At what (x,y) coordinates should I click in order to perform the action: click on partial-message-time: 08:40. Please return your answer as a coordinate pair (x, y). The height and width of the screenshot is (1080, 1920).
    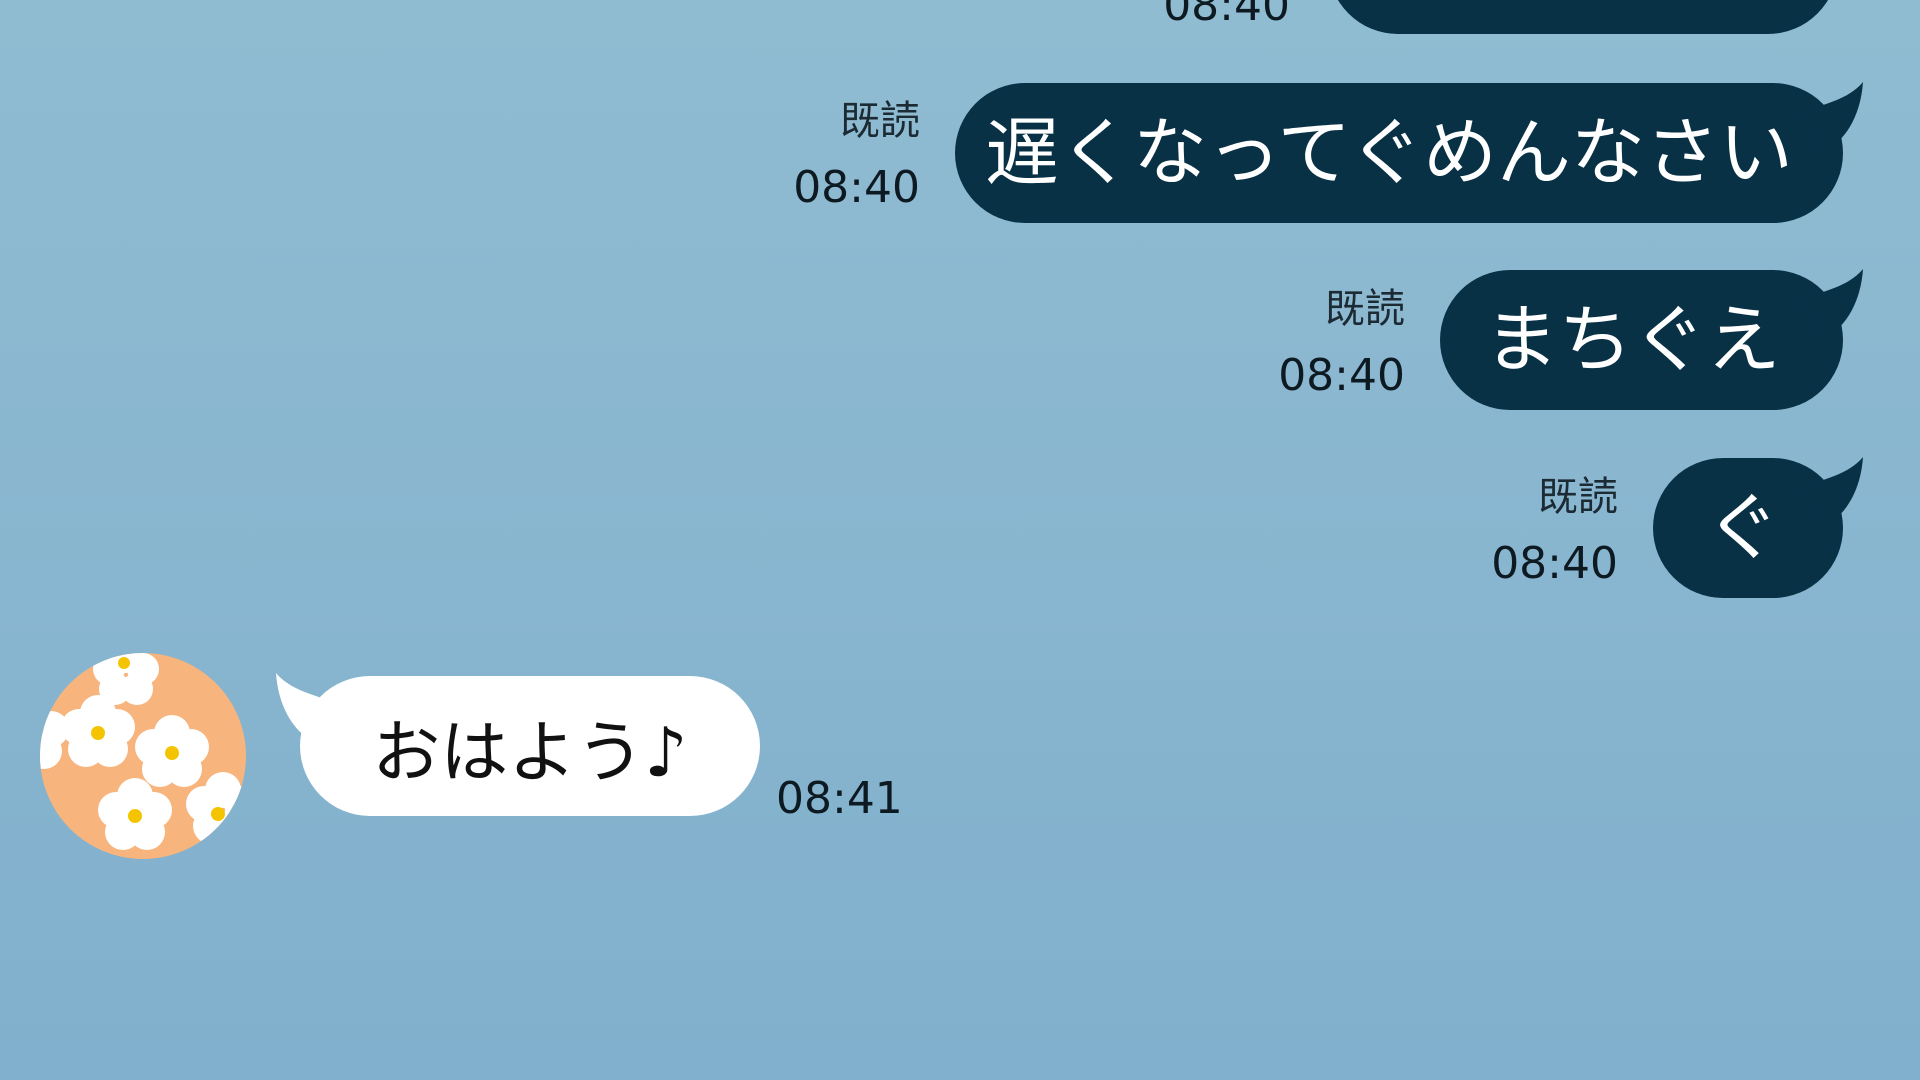
    Looking at the image, I should click on (1226, 15).